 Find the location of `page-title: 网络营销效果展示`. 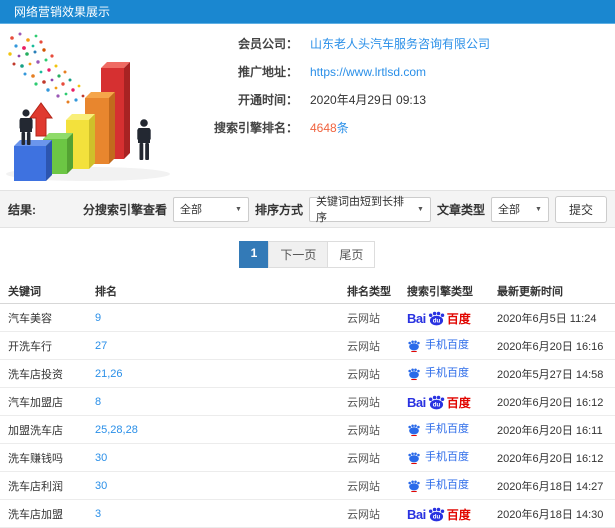

page-title: 网络营销效果展示 is located at coordinates (62, 12).